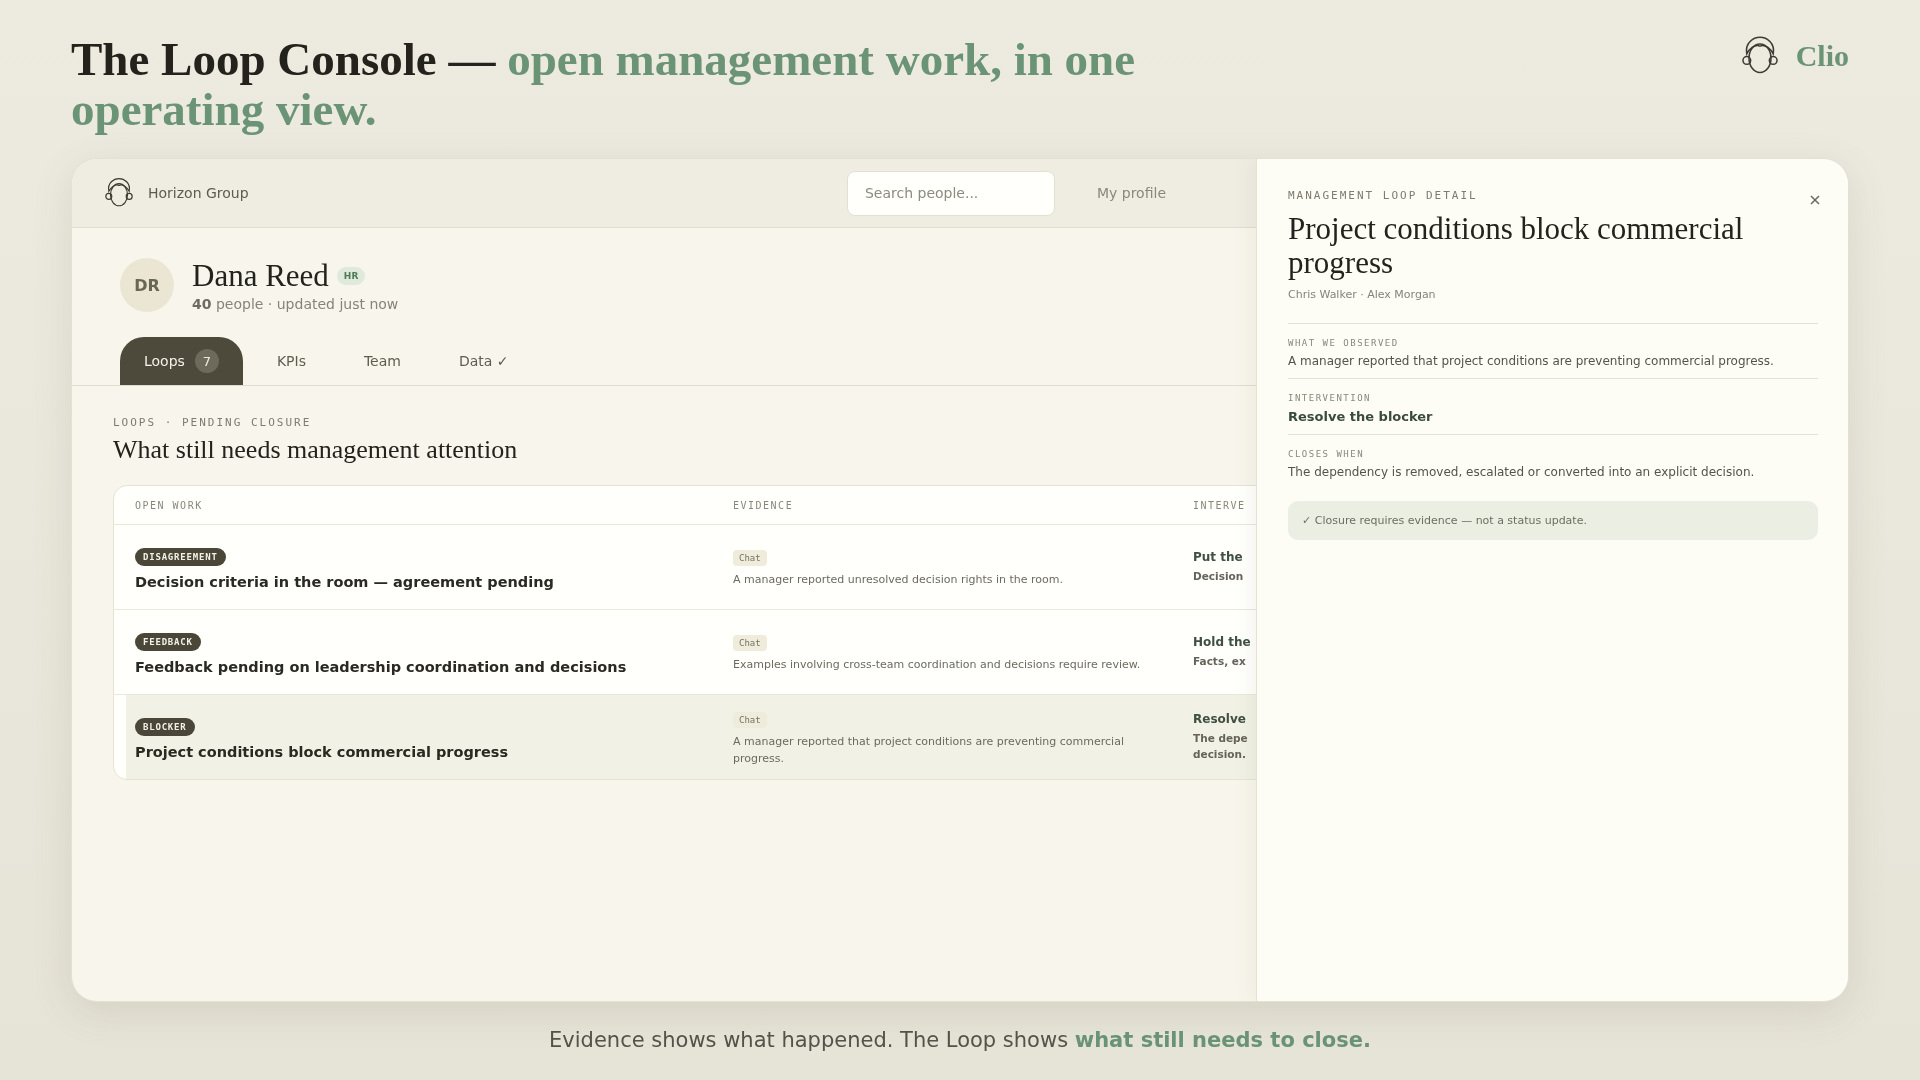 The image size is (1920, 1080). Describe the element at coordinates (1344, 343) in the screenshot. I see `field-label: WHAT WE OBSERVED` at that location.